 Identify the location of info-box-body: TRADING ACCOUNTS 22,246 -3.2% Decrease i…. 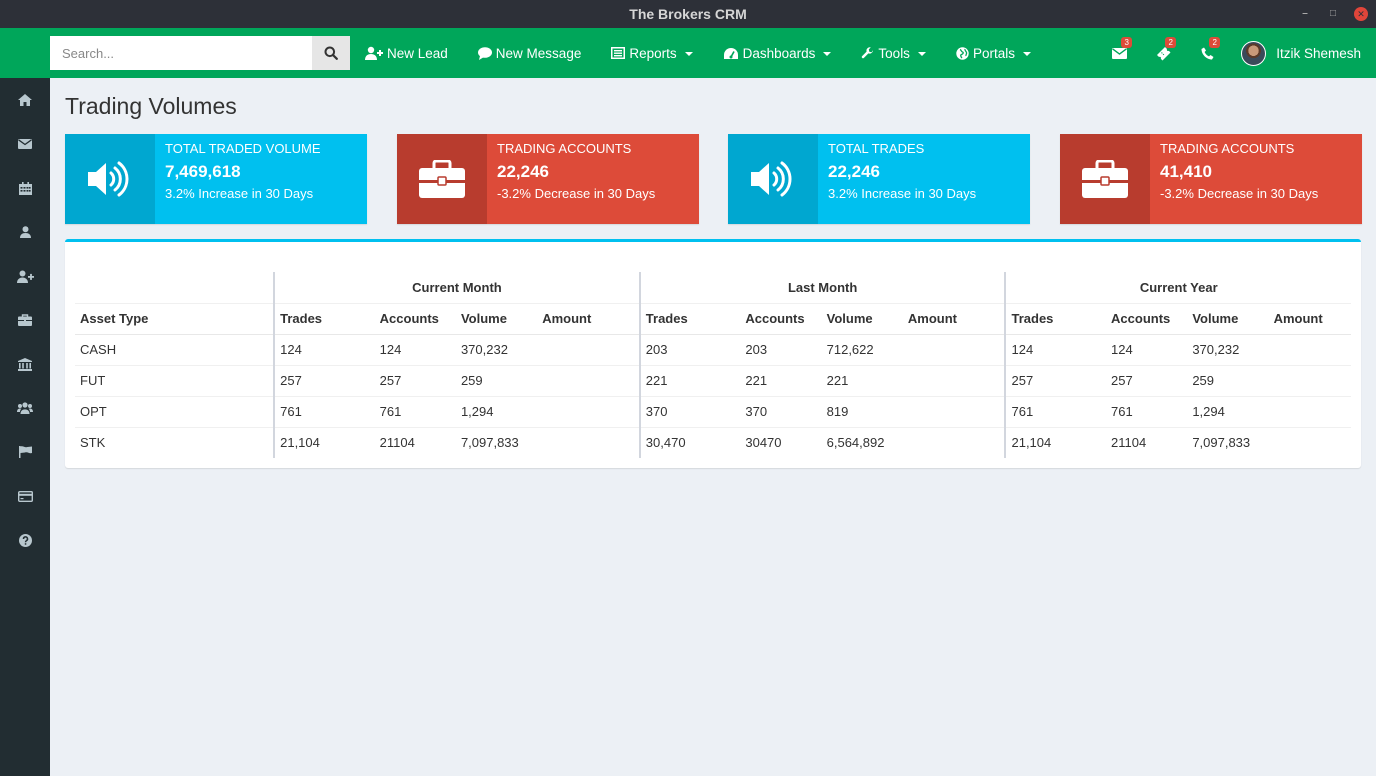
(593, 179).